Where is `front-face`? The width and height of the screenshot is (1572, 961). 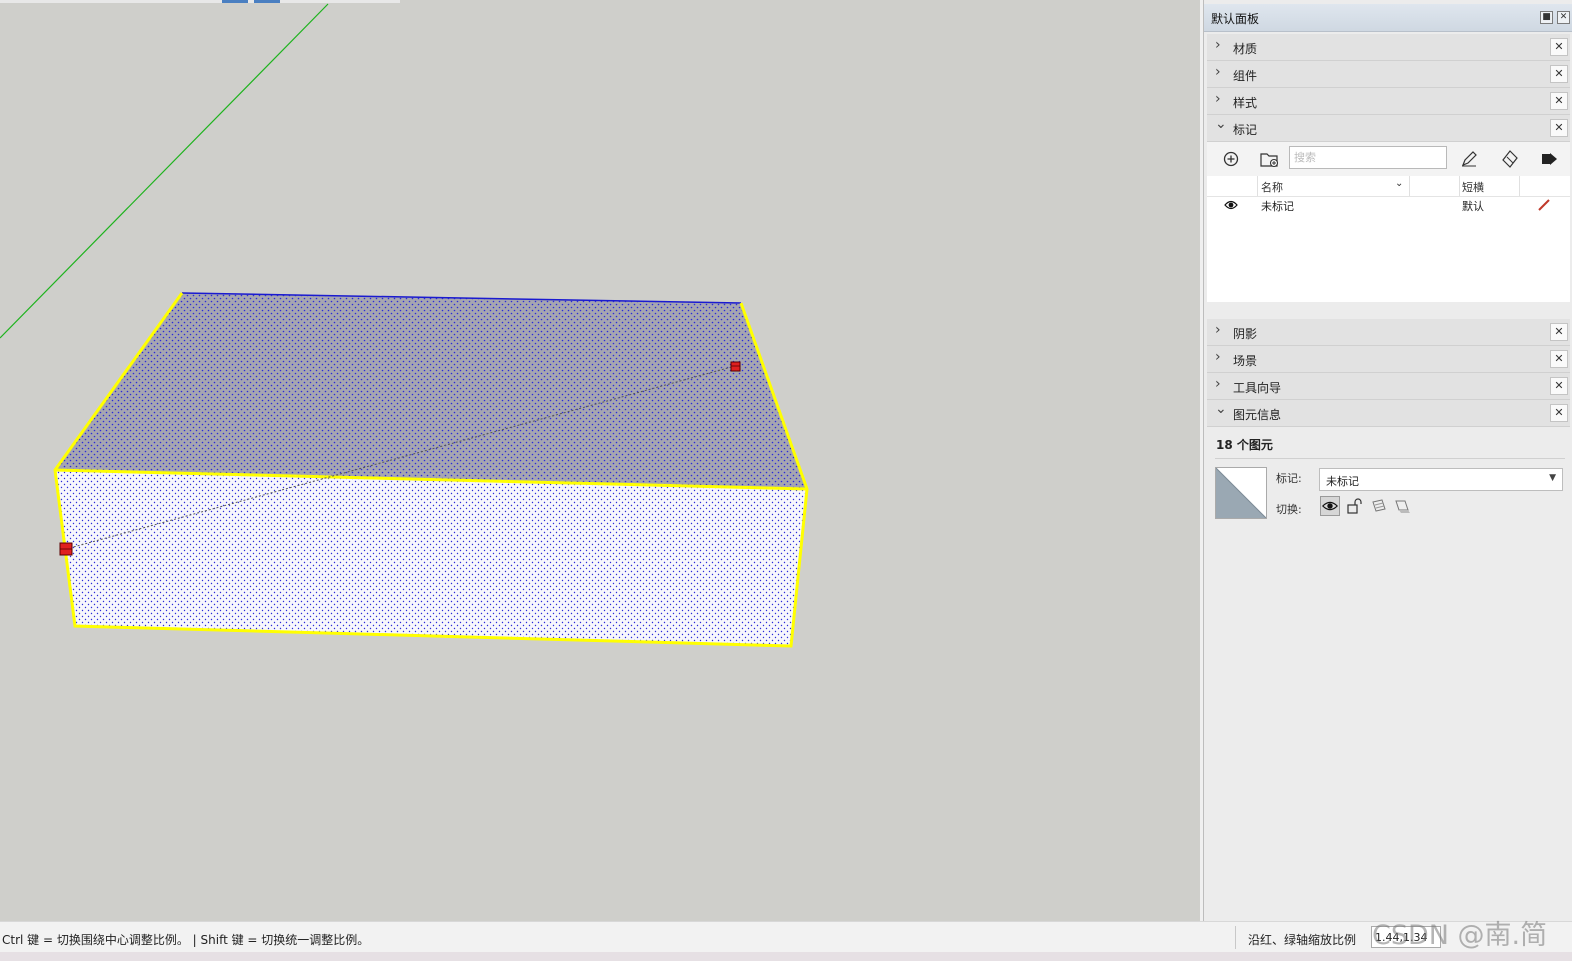
front-face is located at coordinates (431, 558).